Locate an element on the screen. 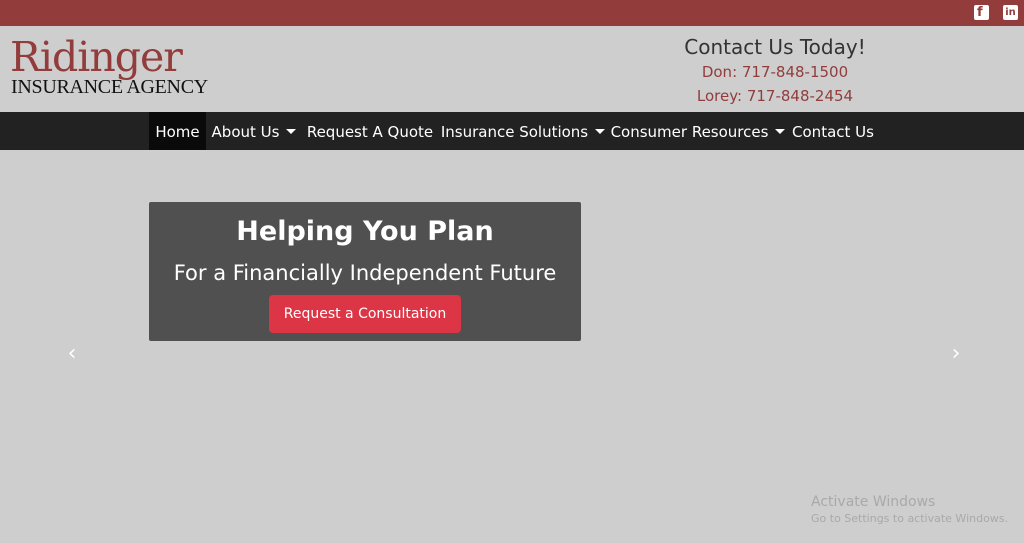 The height and width of the screenshot is (543, 1024). logo-name: Ridinger is located at coordinates (96, 57).